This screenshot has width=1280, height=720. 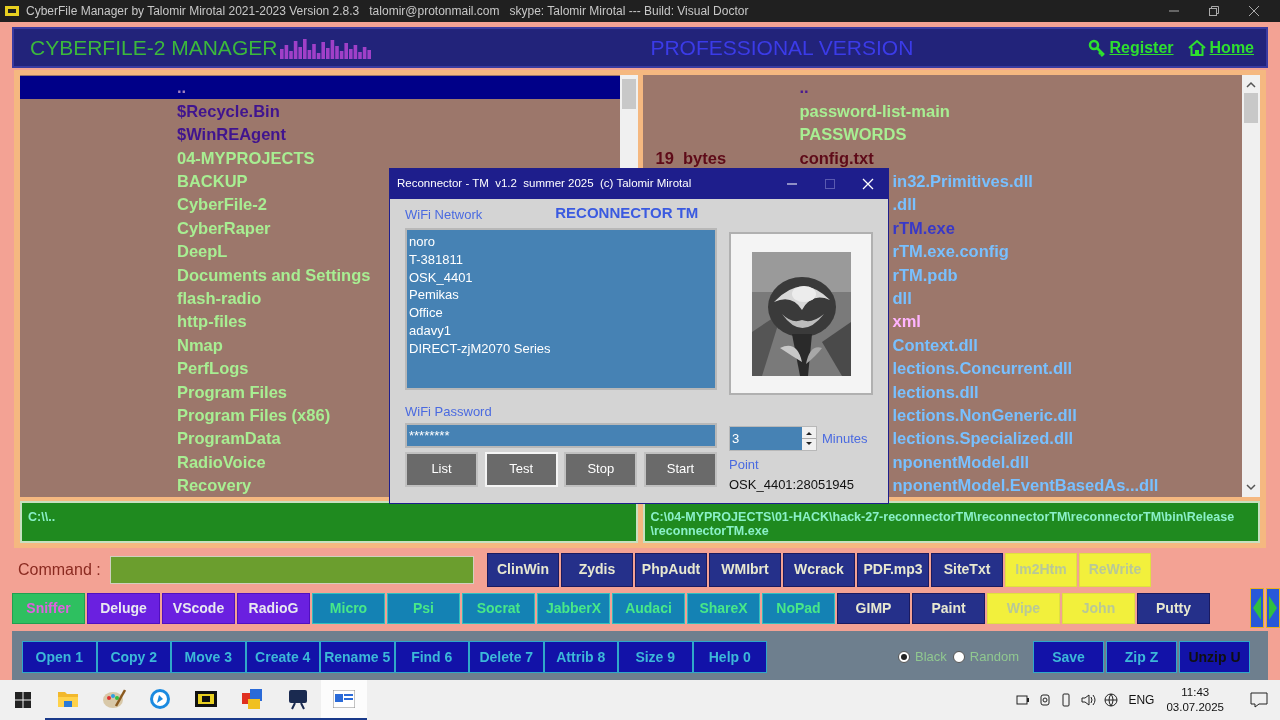 What do you see at coordinates (523, 569) in the screenshot?
I see `tool-button: ClinWin` at bounding box center [523, 569].